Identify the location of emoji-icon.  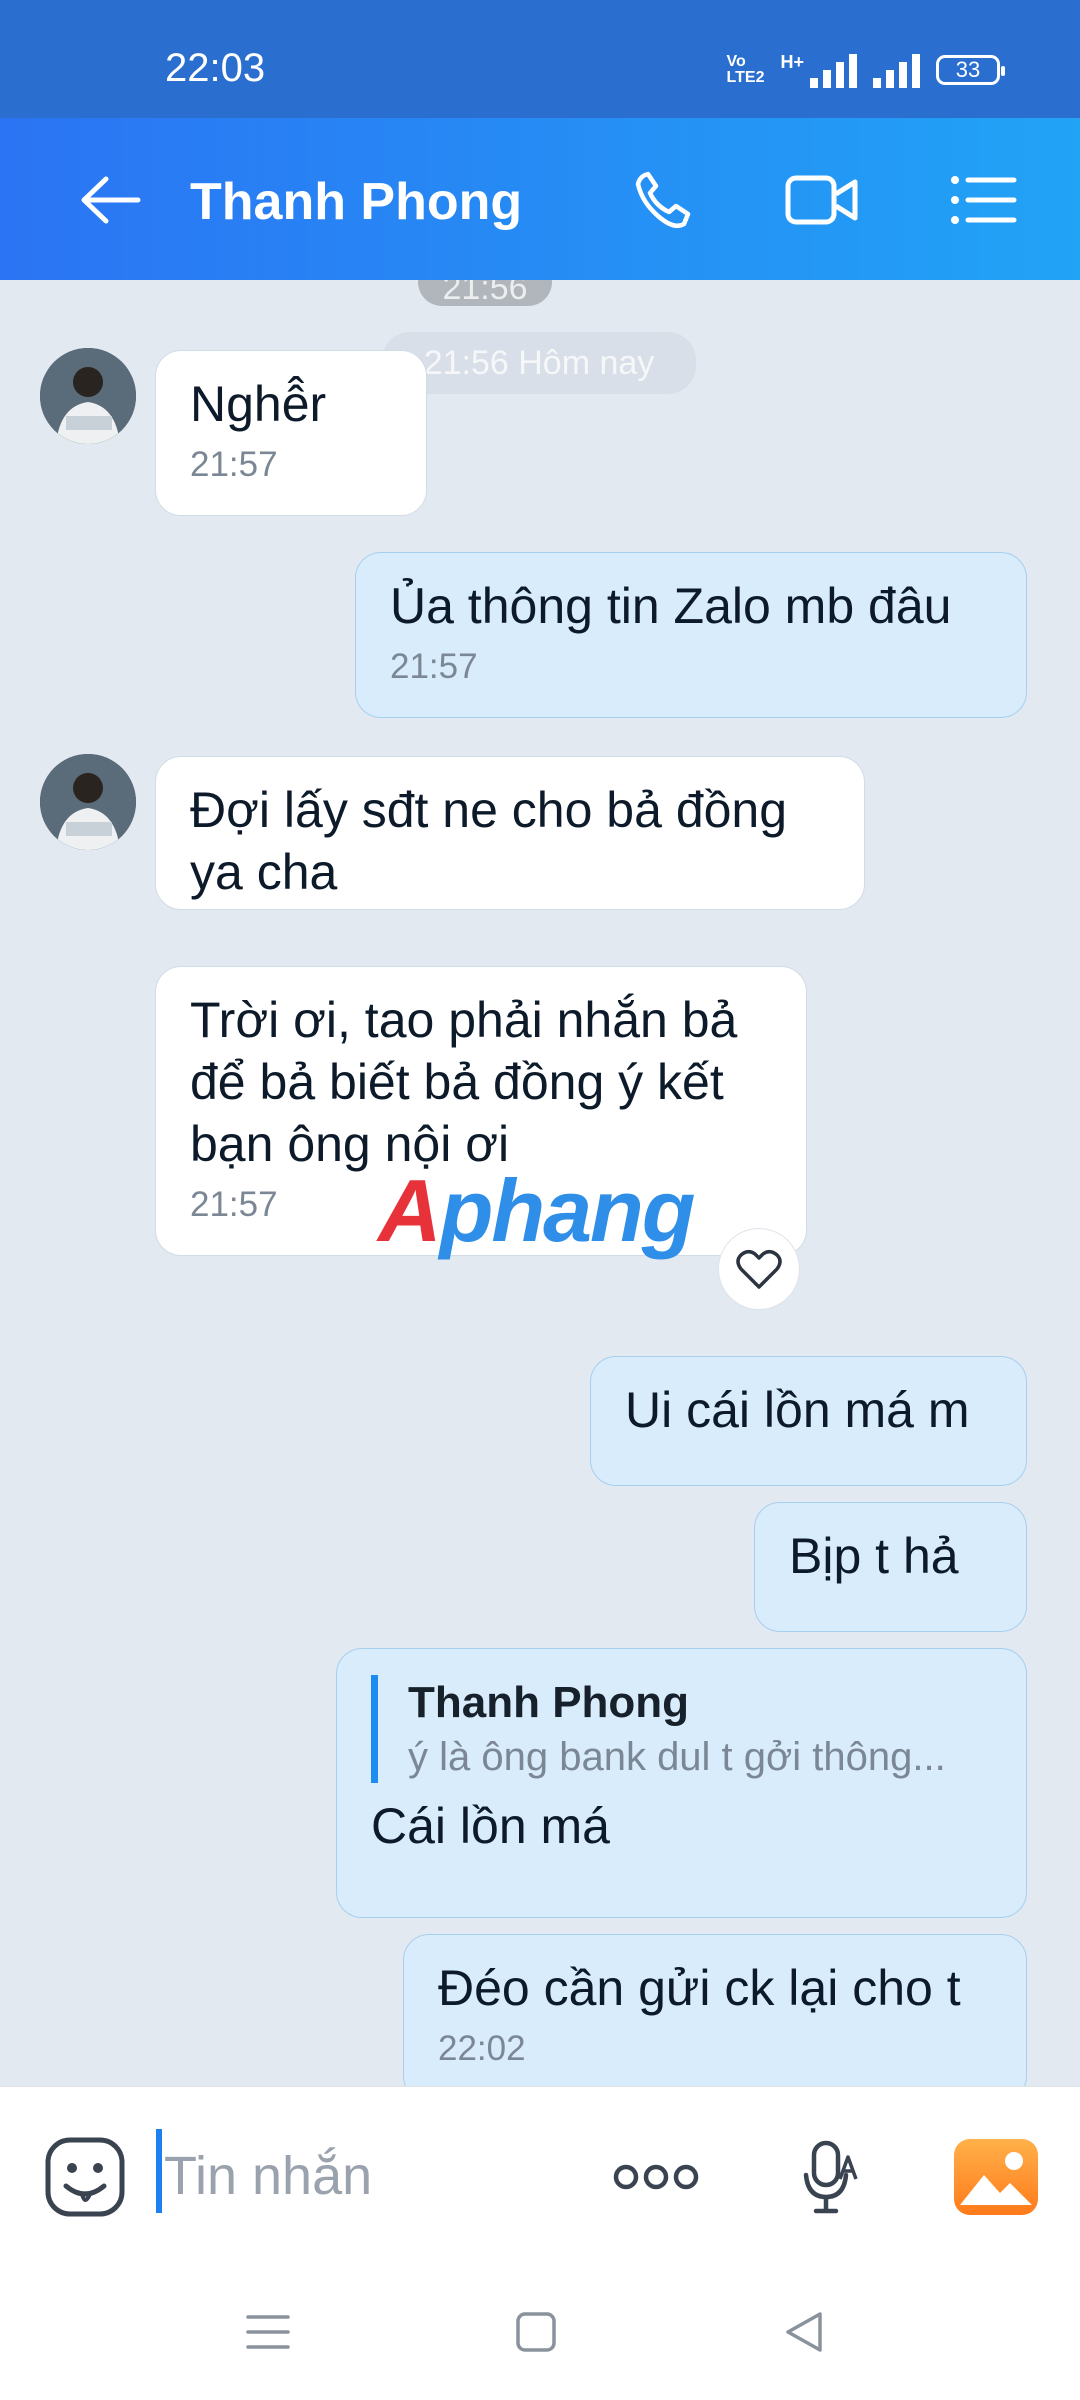
(85, 2177).